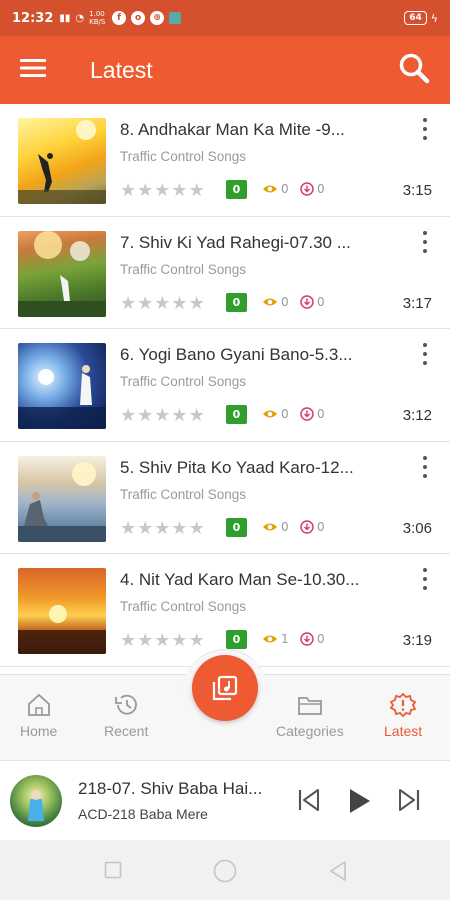 The image size is (450, 900). Describe the element at coordinates (113, 872) in the screenshot. I see `recents-square-icon` at that location.